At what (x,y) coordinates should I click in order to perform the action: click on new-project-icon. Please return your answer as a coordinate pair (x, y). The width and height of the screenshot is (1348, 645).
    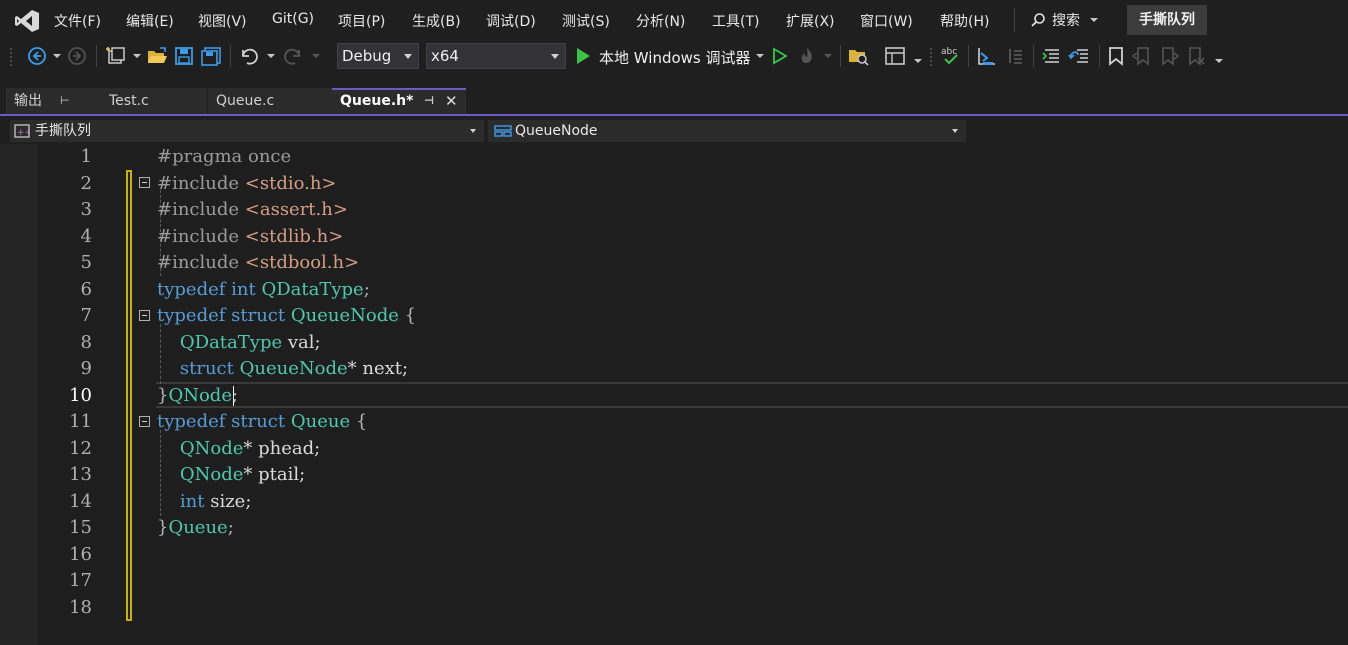
    Looking at the image, I should click on (116, 56).